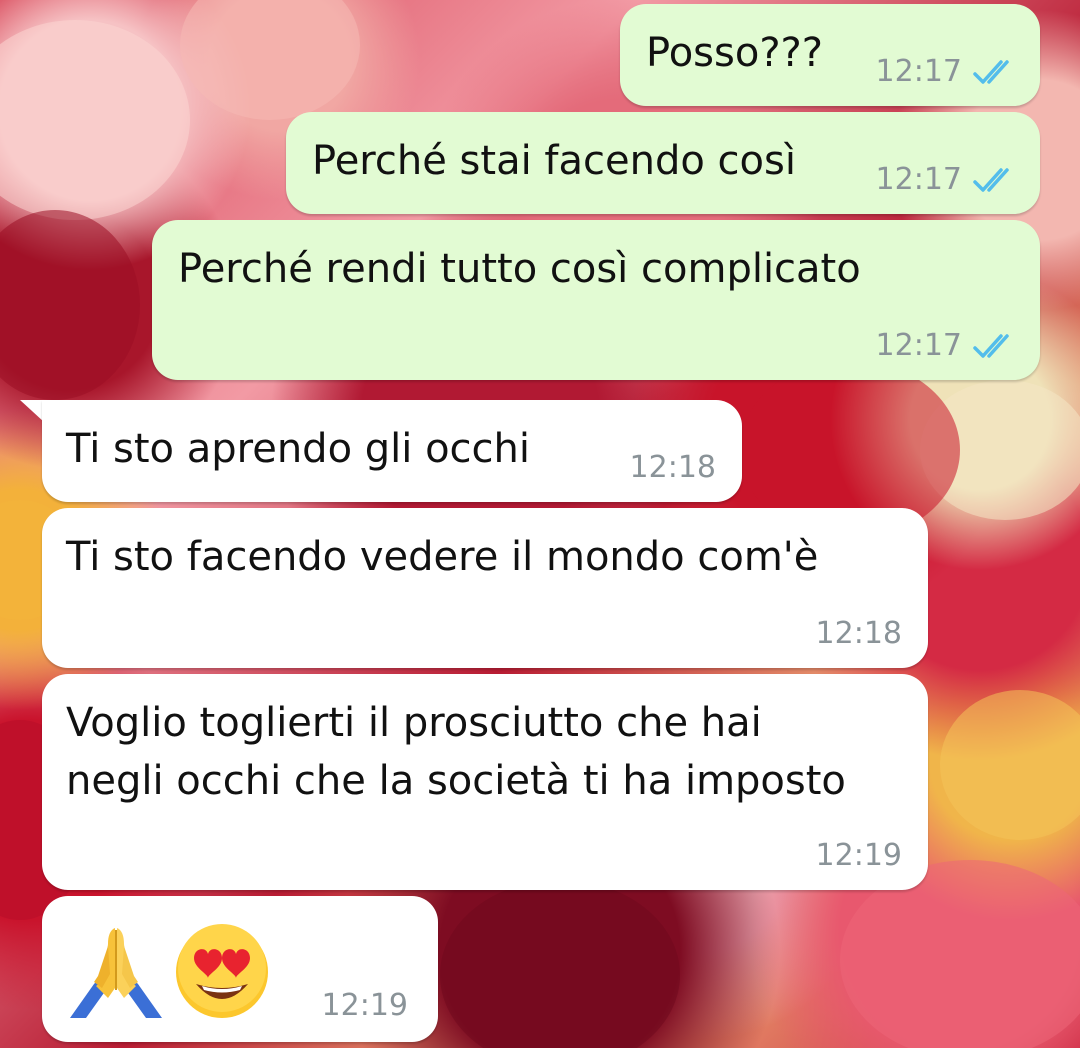 The image size is (1080, 1048). Describe the element at coordinates (519, 269) in the screenshot. I see `message-text: Perché rendi tutto così complicato` at that location.